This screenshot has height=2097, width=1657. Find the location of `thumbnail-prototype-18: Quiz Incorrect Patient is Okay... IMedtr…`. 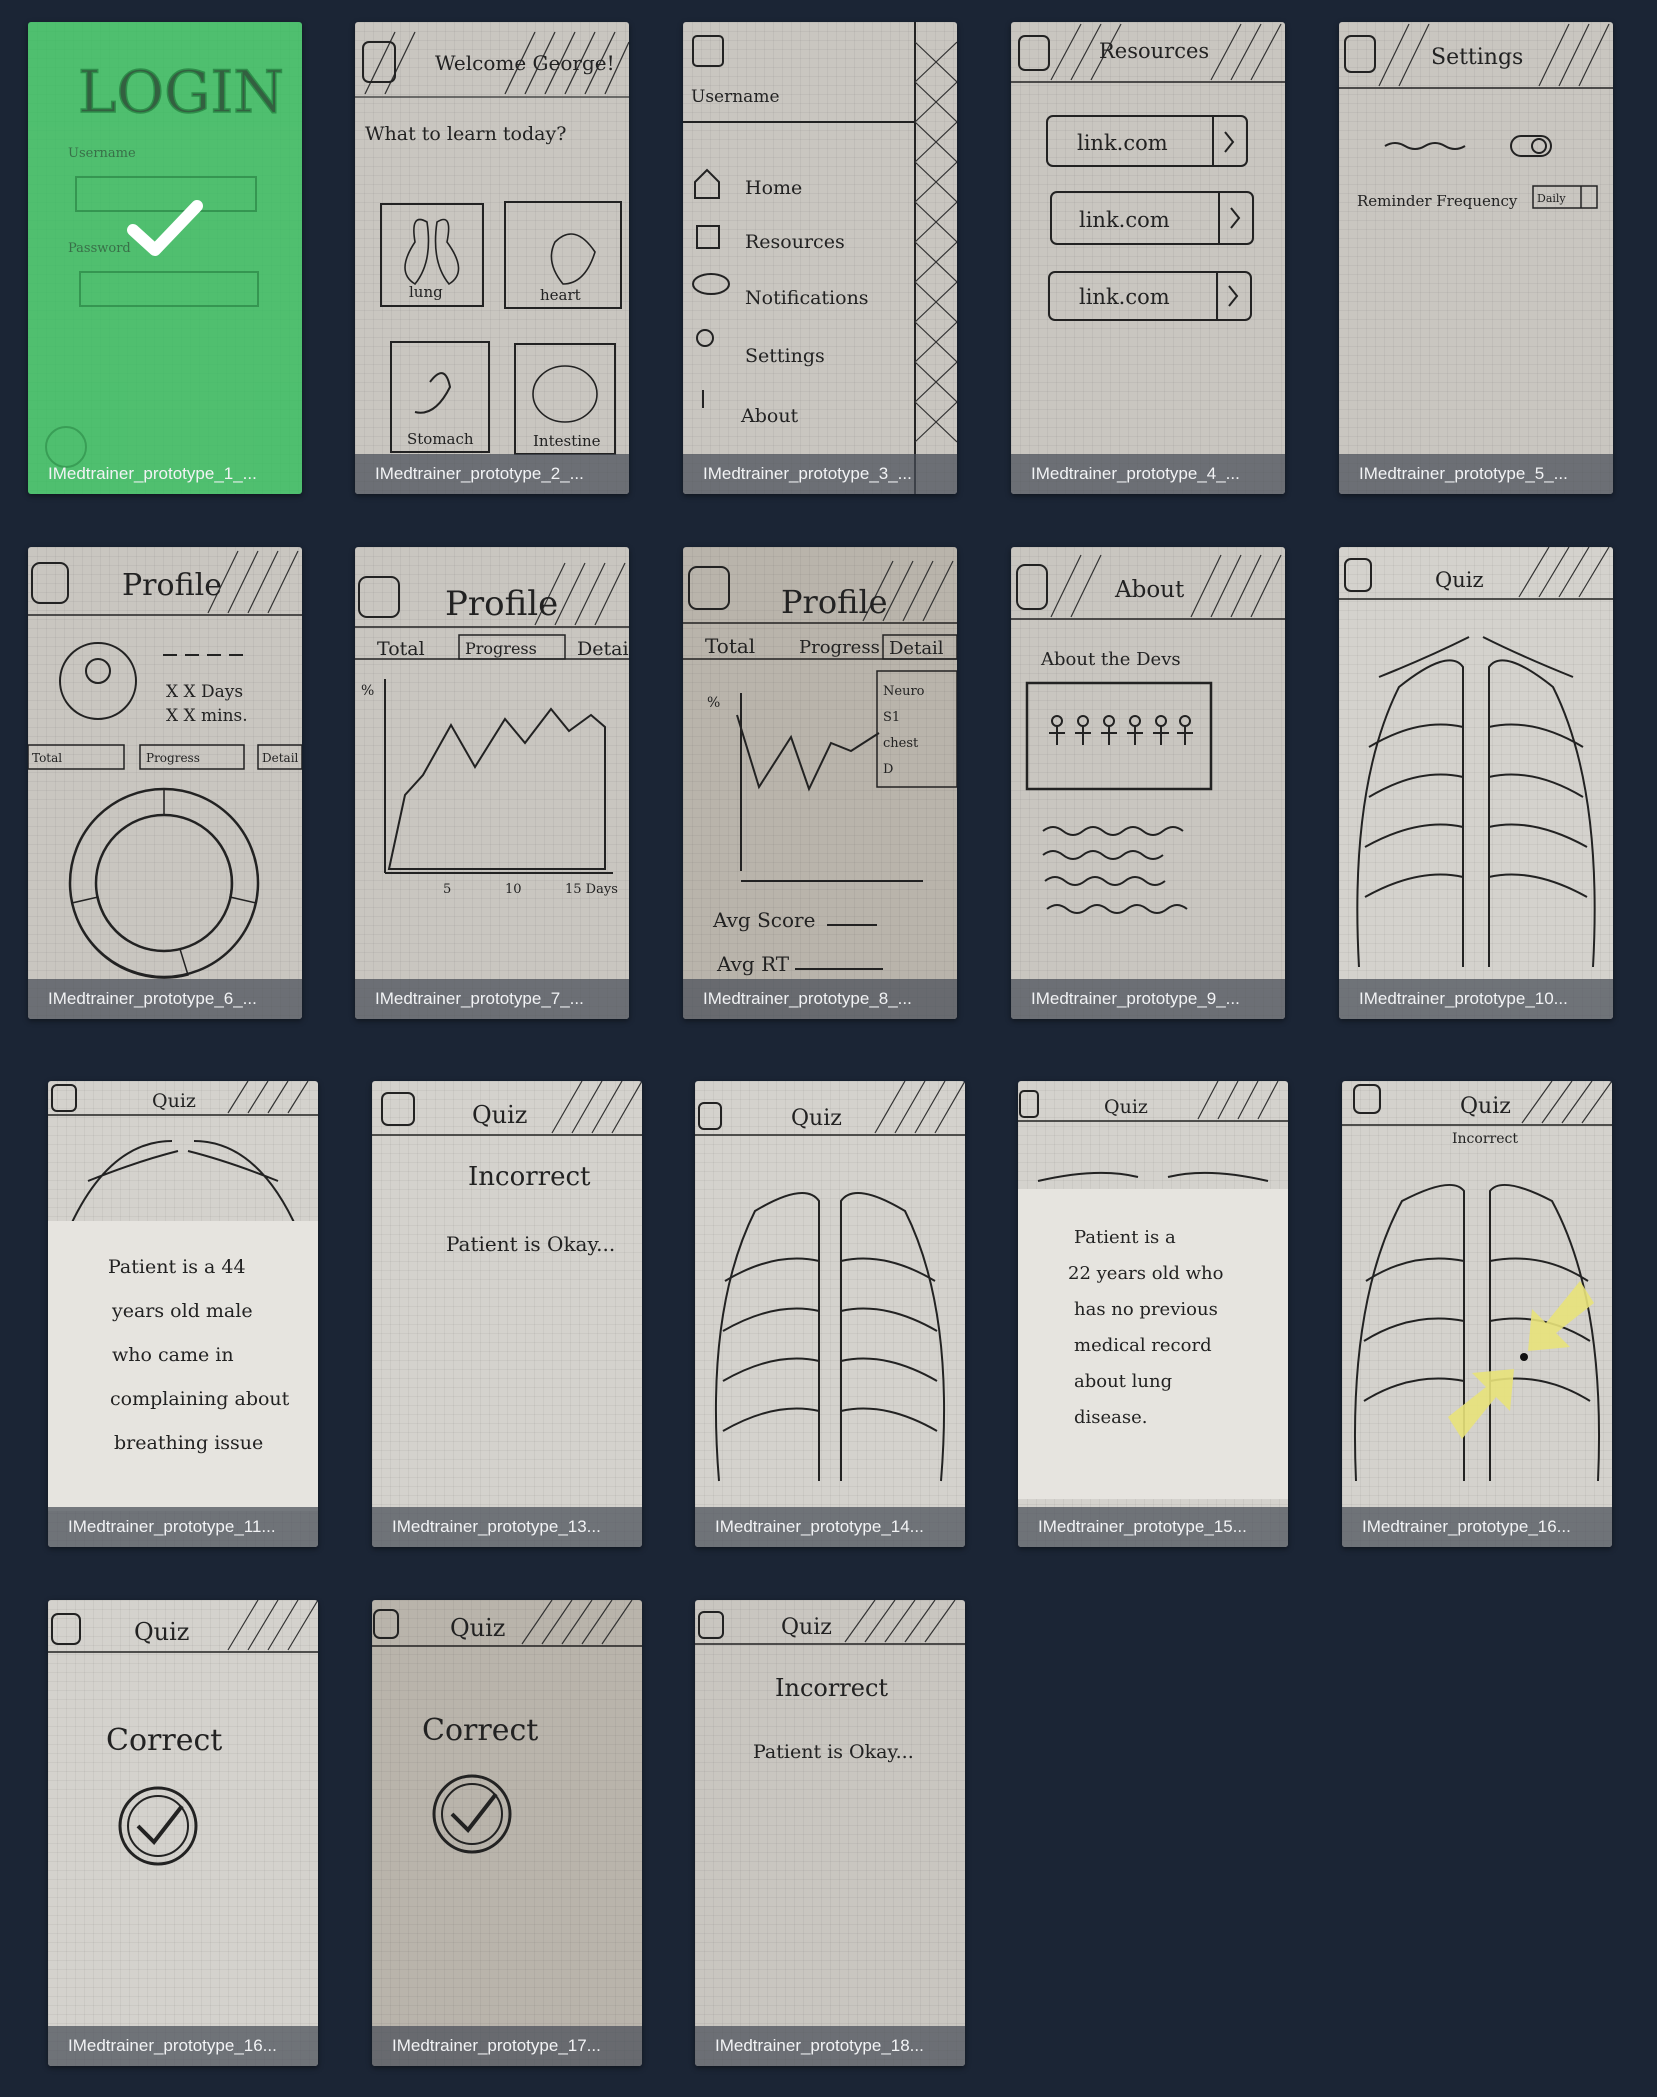

thumbnail-prototype-18: Quiz Incorrect Patient is Okay... IMedtr… is located at coordinates (830, 1833).